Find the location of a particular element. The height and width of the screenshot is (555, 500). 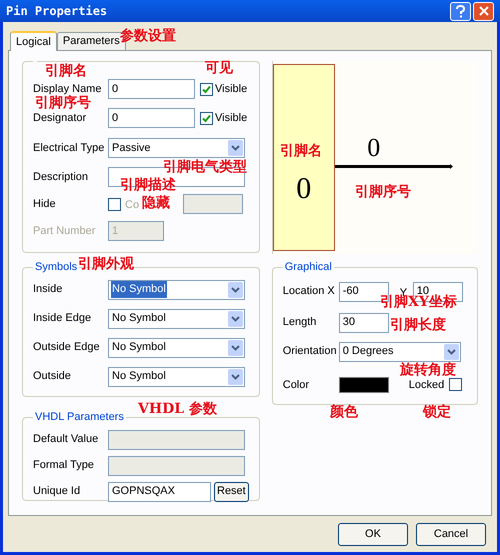

reset-button: Reset is located at coordinates (231, 492).